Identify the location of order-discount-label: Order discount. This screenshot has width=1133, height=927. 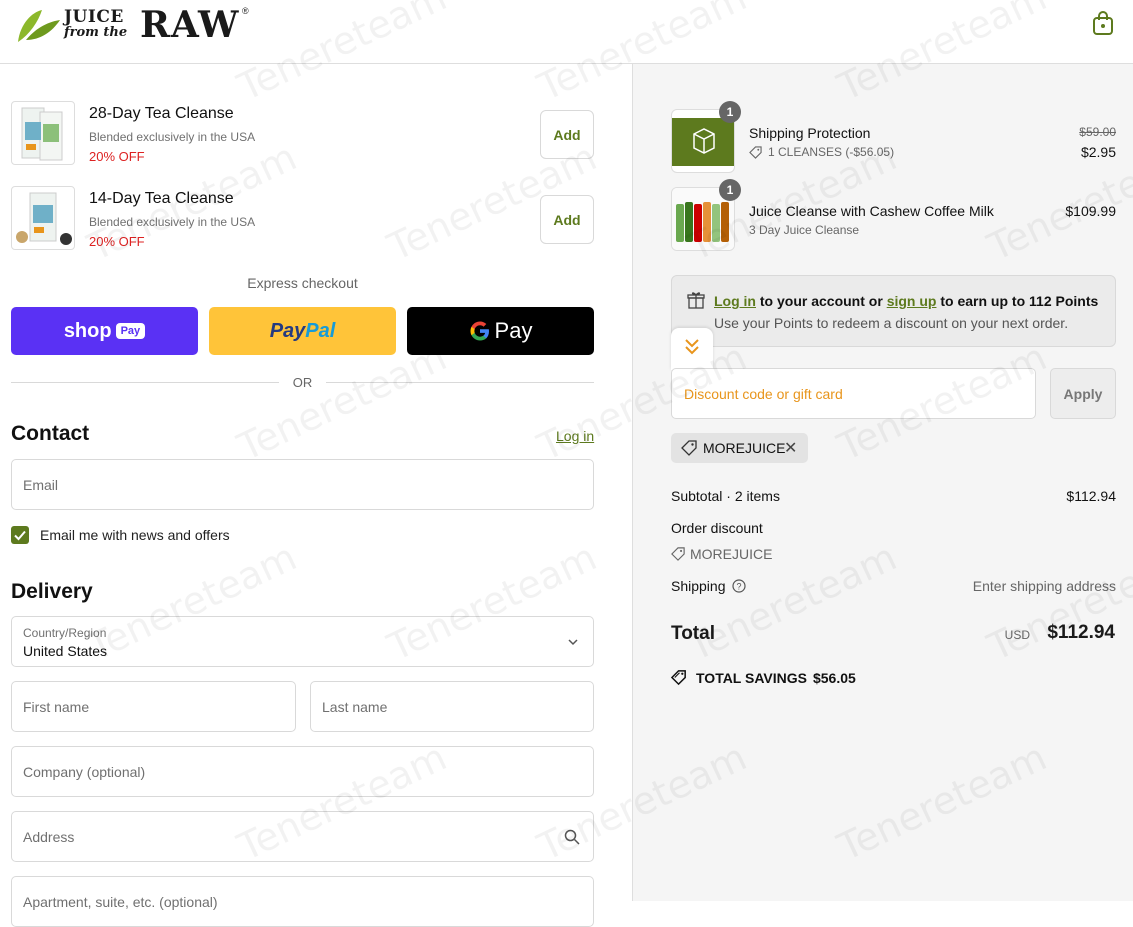
(717, 528).